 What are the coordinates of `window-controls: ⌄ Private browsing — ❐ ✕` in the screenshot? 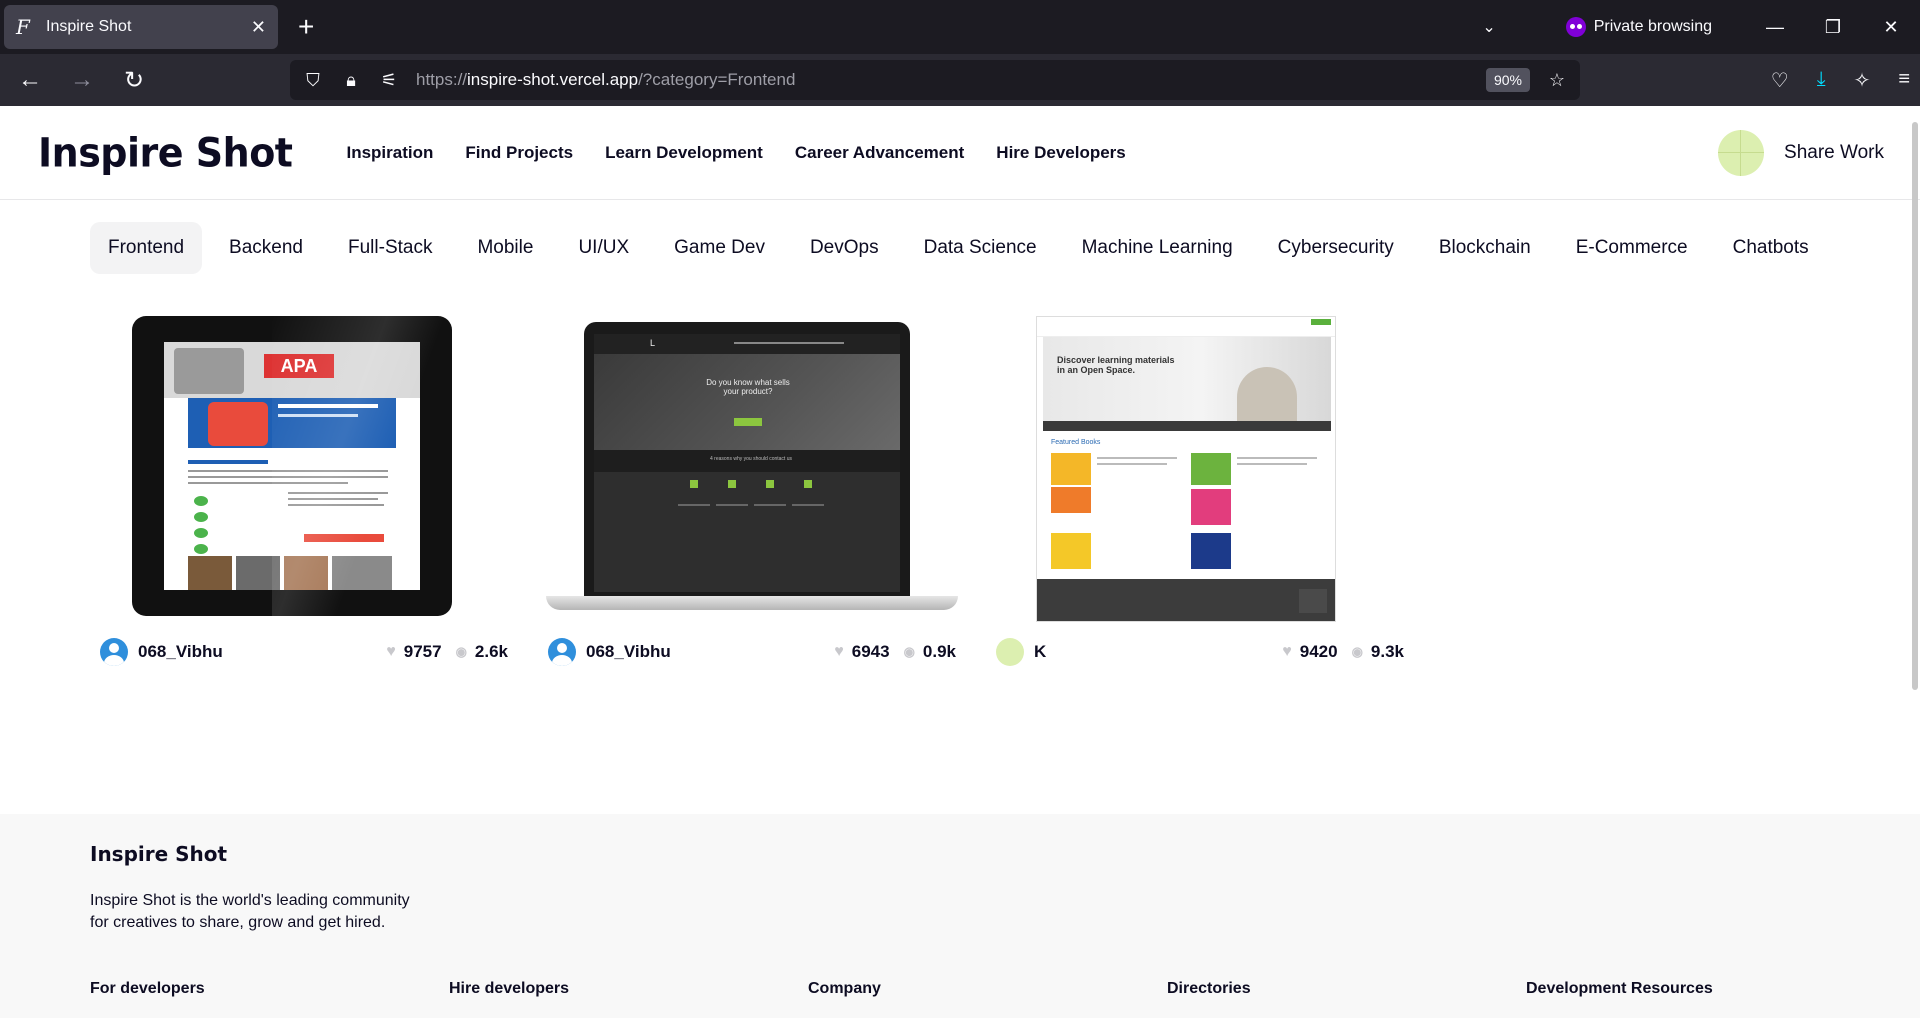 It's located at (1701, 27).